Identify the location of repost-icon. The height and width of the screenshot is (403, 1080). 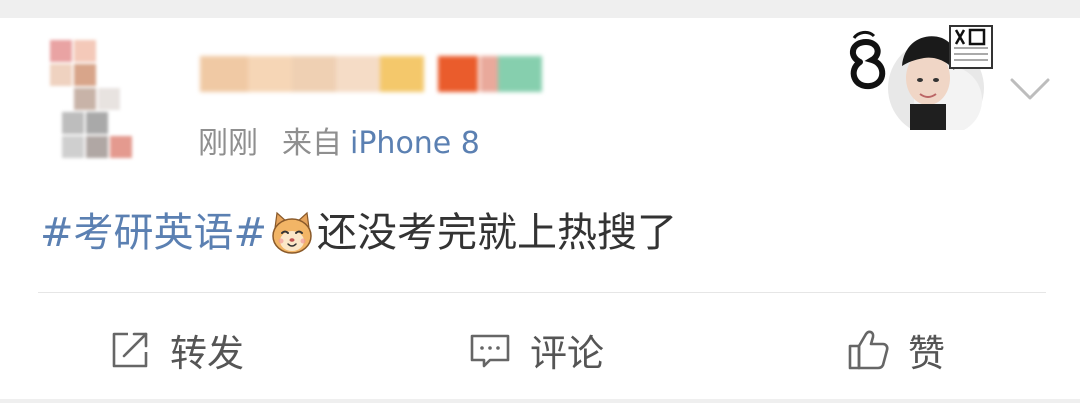
(130, 350).